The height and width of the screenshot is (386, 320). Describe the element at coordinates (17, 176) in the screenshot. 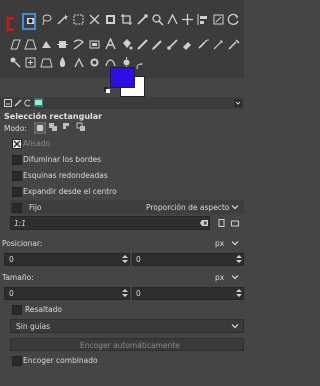

I see `rounded-corners-checkbox` at that location.